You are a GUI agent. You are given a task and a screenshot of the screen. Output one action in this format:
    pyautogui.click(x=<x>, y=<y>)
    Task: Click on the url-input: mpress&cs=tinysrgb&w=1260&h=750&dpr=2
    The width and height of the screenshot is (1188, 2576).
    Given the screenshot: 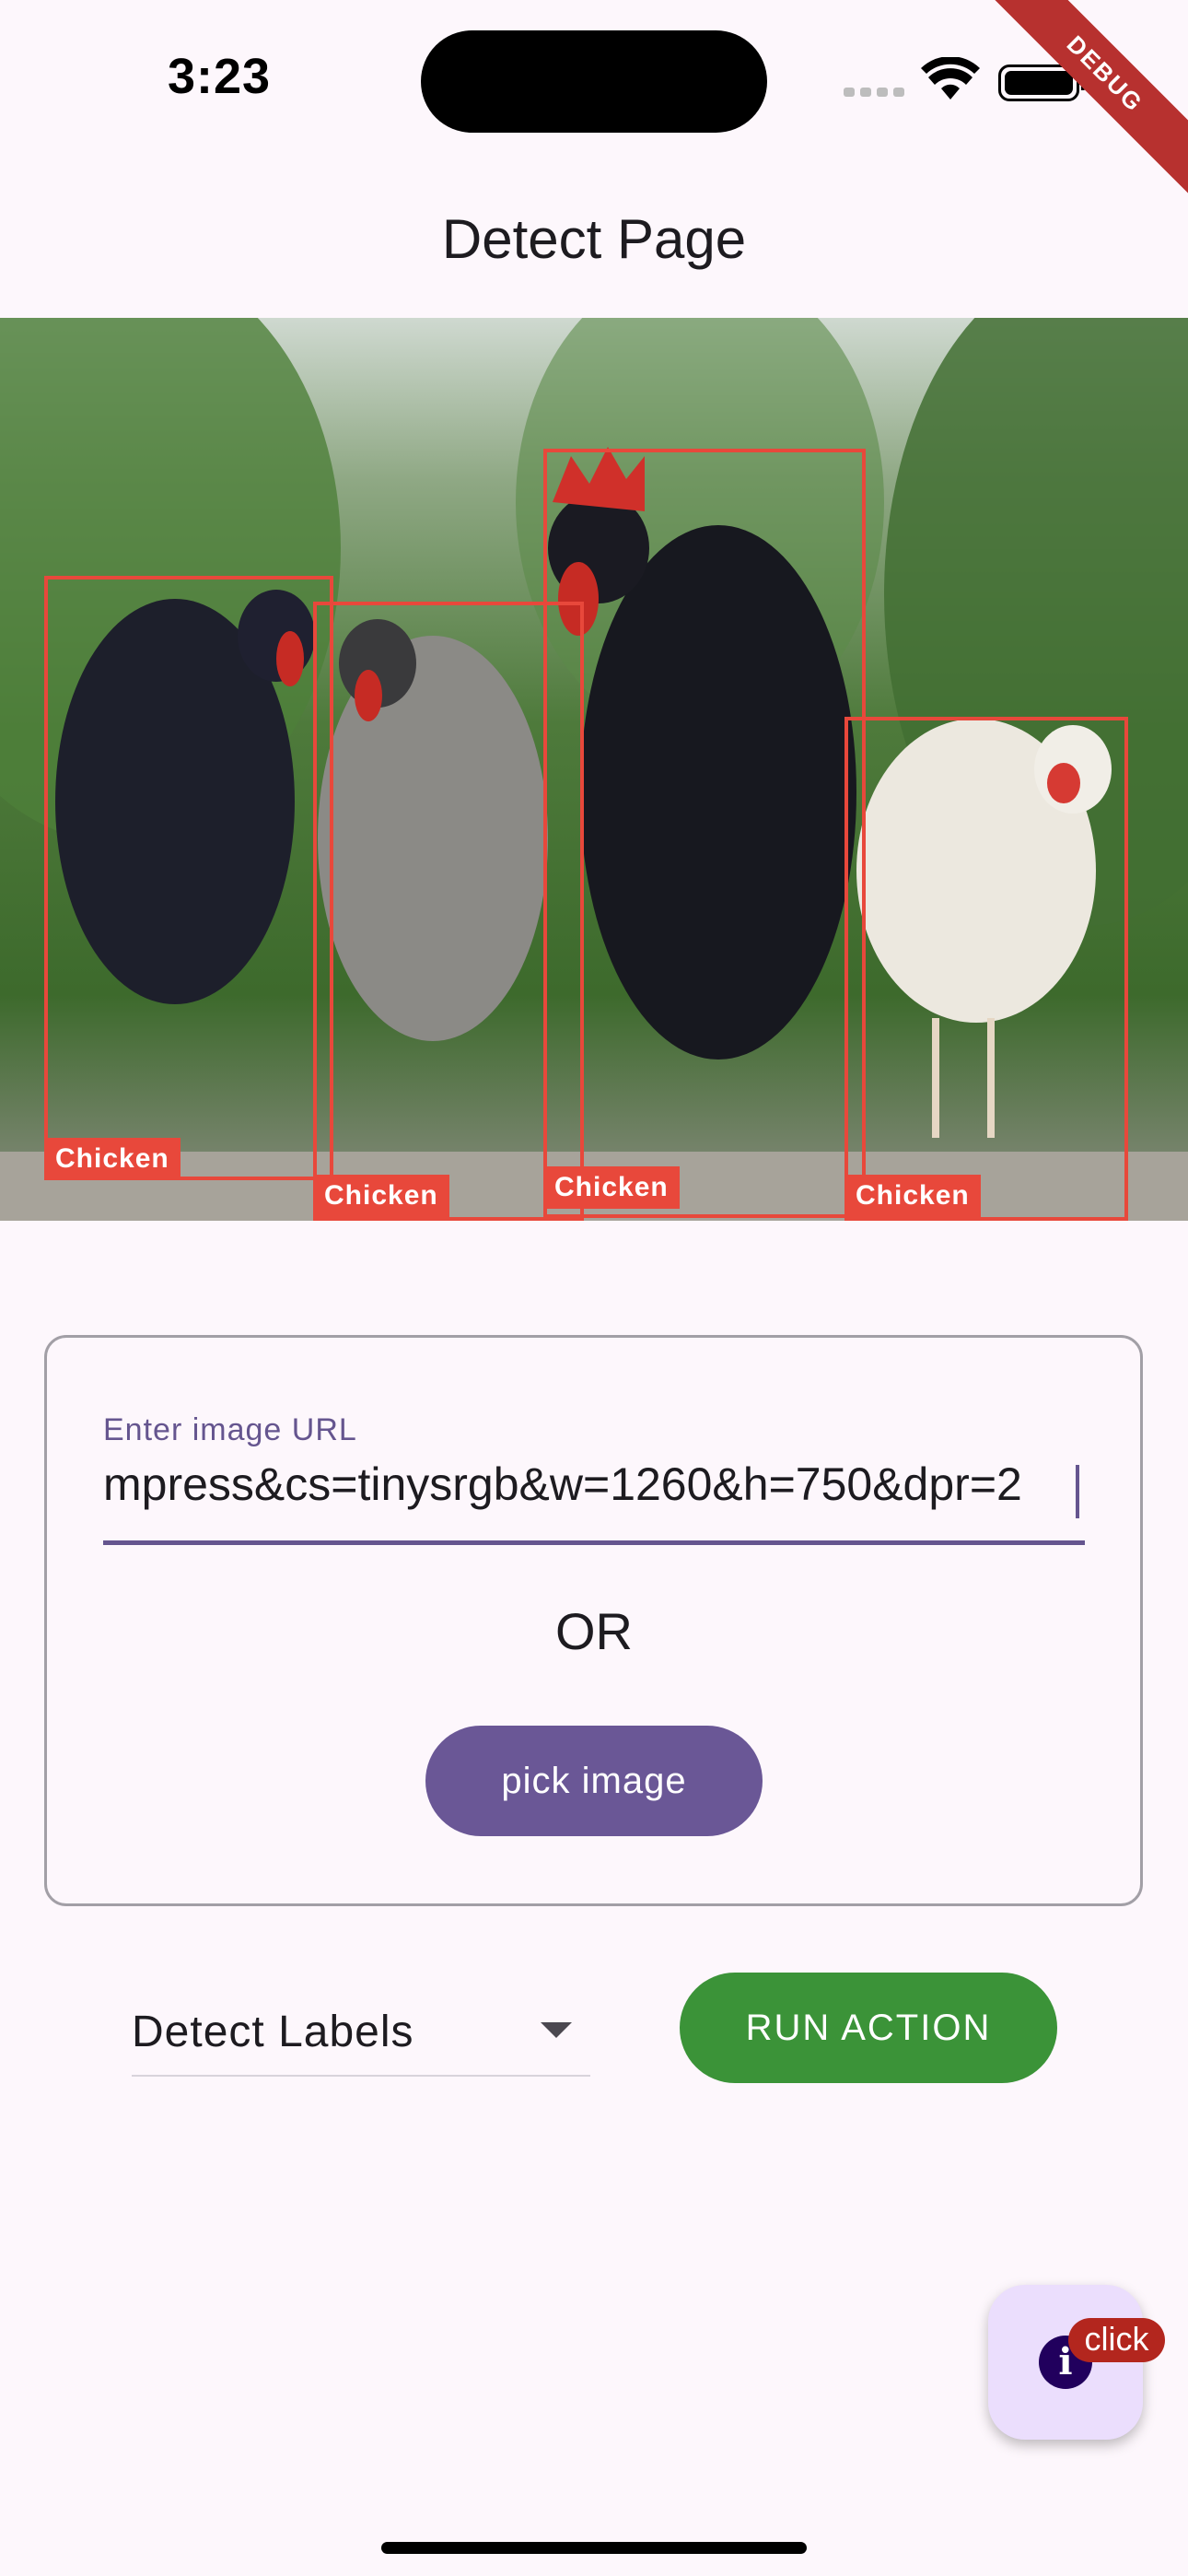 What is the action you would take?
    pyautogui.click(x=593, y=1490)
    